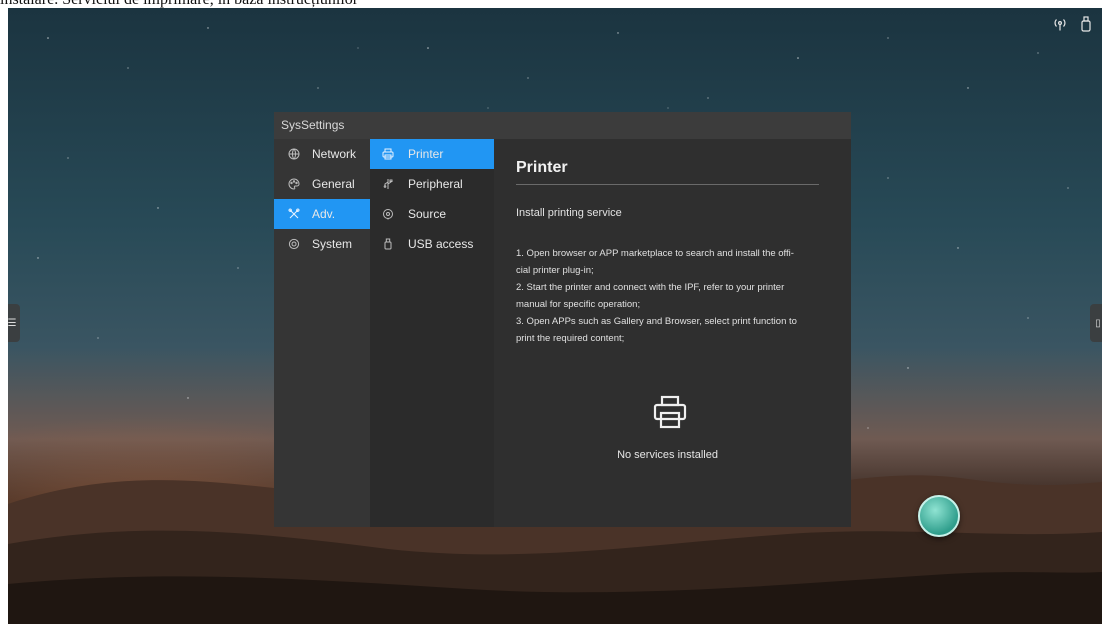 The image size is (1102, 624). Describe the element at coordinates (939, 516) in the screenshot. I see `floating-assistant-button` at that location.